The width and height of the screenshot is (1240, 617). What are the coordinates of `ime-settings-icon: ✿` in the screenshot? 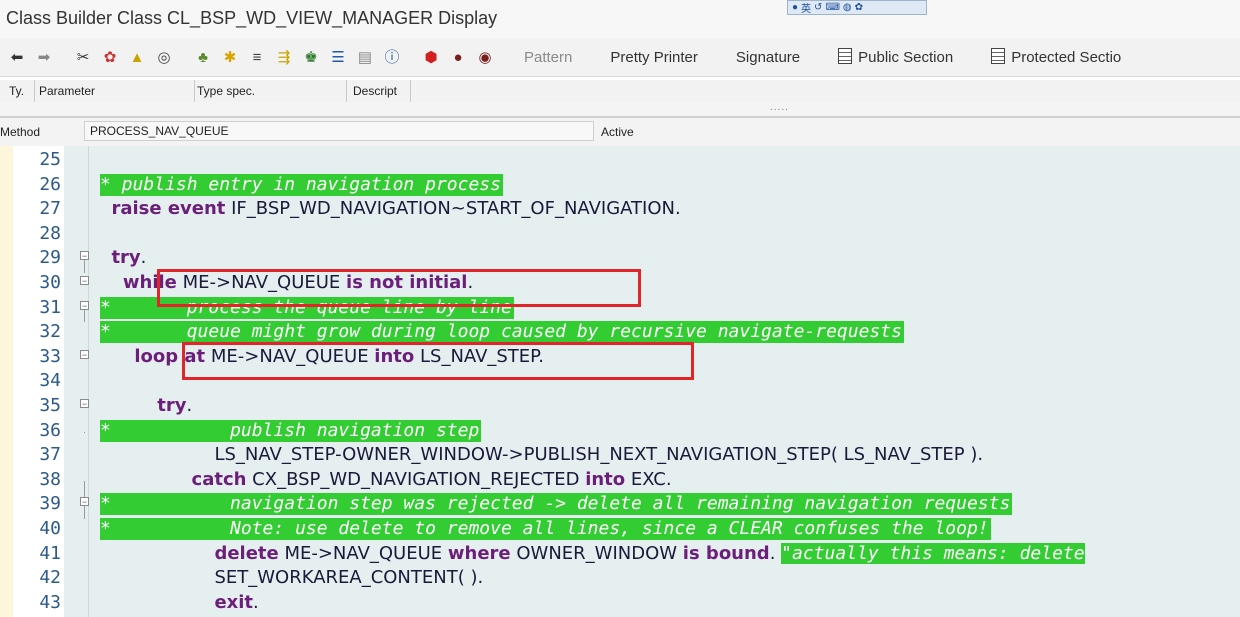 It's located at (859, 7).